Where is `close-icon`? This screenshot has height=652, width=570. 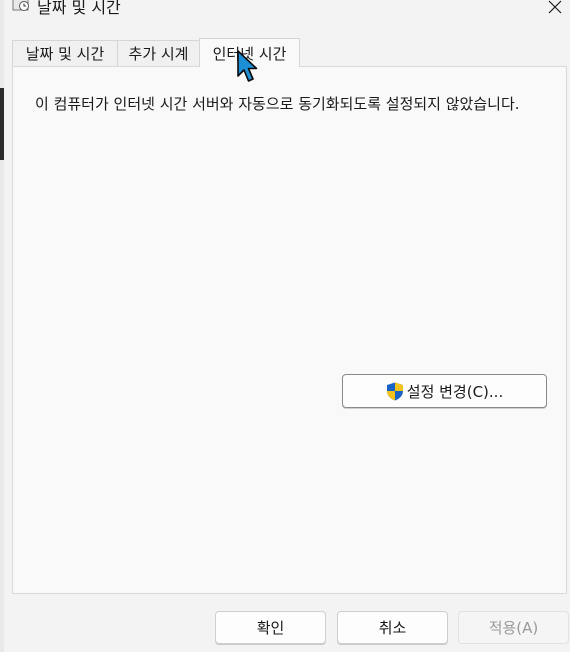
close-icon is located at coordinates (555, 7).